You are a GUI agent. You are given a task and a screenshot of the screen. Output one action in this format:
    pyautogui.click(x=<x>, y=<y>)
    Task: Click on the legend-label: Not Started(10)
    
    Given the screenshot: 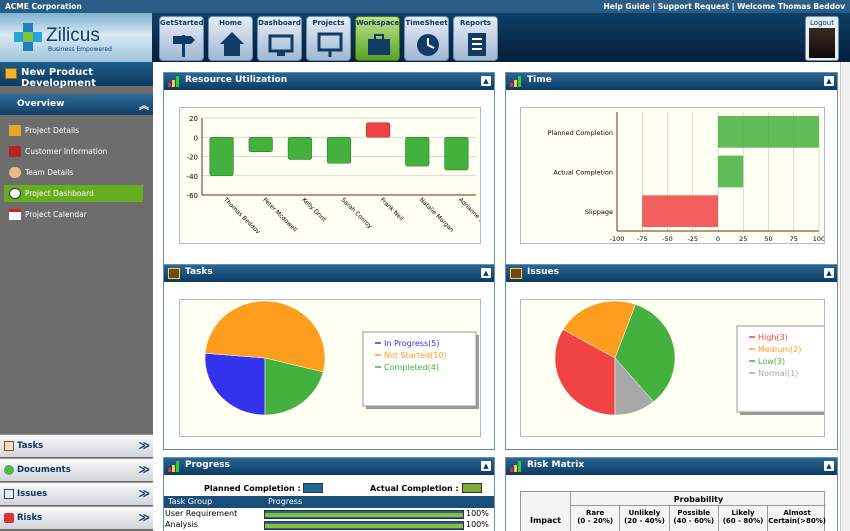 What is the action you would take?
    pyautogui.click(x=415, y=355)
    